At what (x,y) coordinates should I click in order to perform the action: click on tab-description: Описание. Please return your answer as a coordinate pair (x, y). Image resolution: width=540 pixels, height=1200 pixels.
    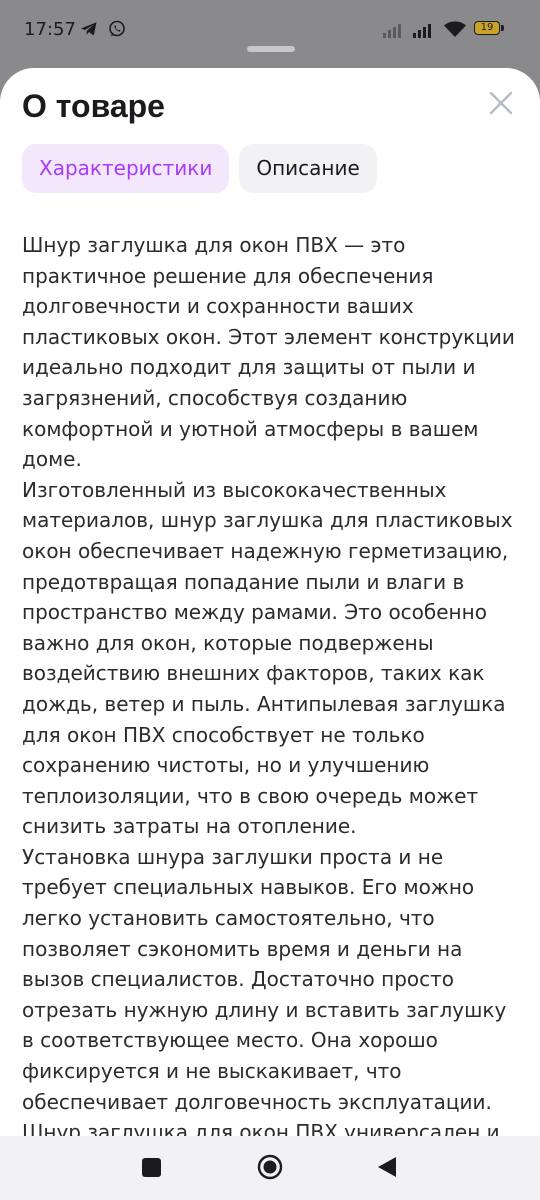
    Looking at the image, I should click on (308, 168).